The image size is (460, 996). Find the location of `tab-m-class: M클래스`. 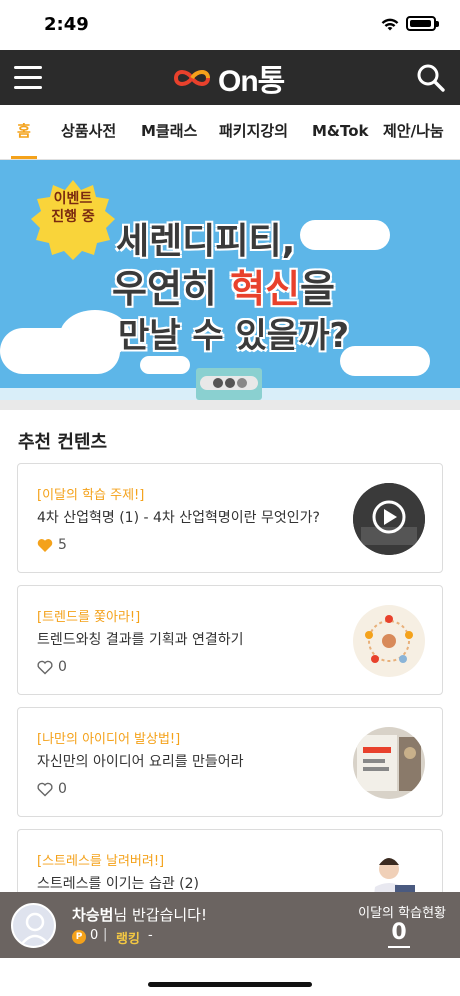

tab-m-class: M클래스 is located at coordinates (169, 132).